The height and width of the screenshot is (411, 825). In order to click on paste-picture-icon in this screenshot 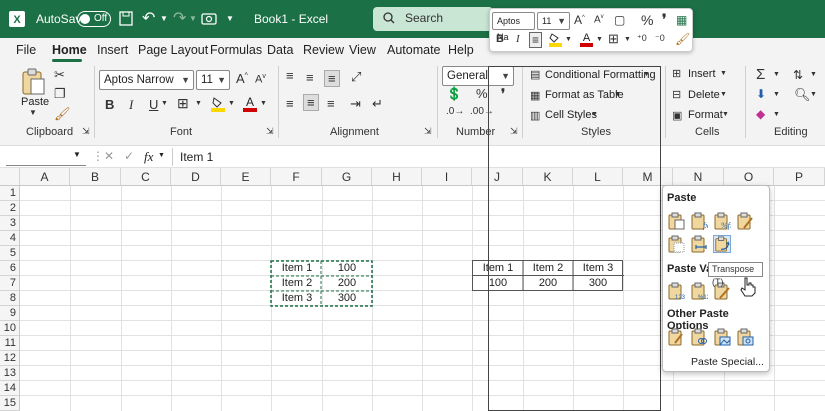, I will do `click(722, 337)`.